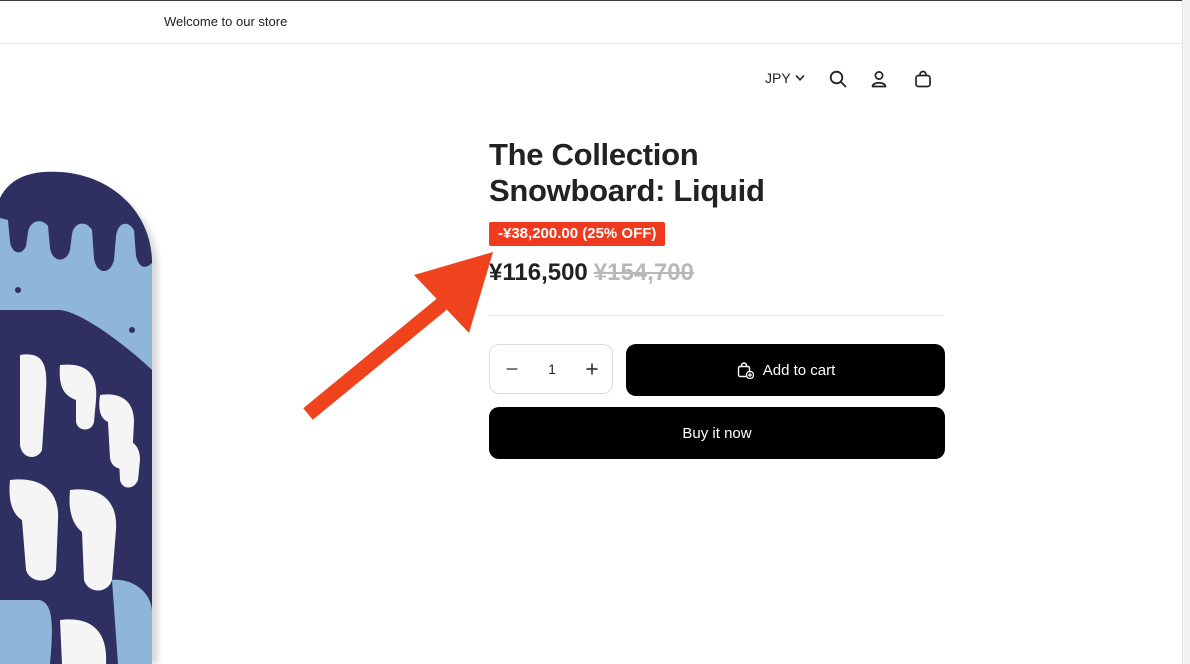  Describe the element at coordinates (799, 78) in the screenshot. I see `chevron-down-icon` at that location.